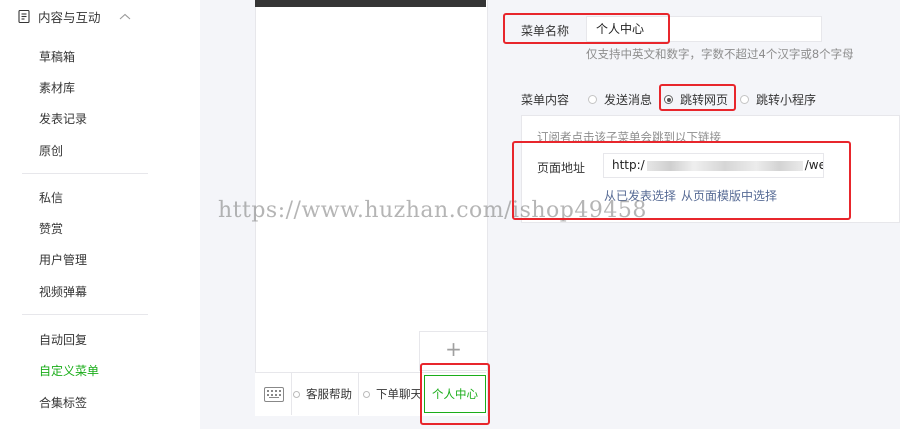 This screenshot has width=900, height=429. Describe the element at coordinates (24, 16) in the screenshot. I see `document-icon` at that location.